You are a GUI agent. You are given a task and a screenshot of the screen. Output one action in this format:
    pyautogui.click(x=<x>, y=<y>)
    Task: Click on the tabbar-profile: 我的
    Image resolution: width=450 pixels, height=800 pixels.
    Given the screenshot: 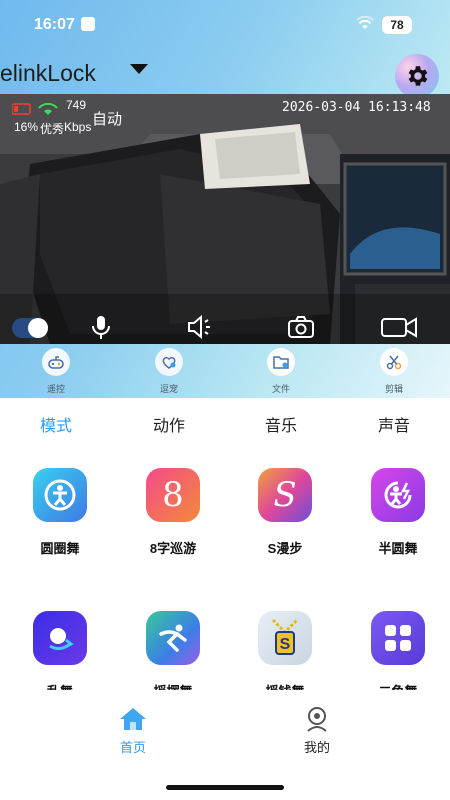 What is the action you would take?
    pyautogui.click(x=317, y=731)
    